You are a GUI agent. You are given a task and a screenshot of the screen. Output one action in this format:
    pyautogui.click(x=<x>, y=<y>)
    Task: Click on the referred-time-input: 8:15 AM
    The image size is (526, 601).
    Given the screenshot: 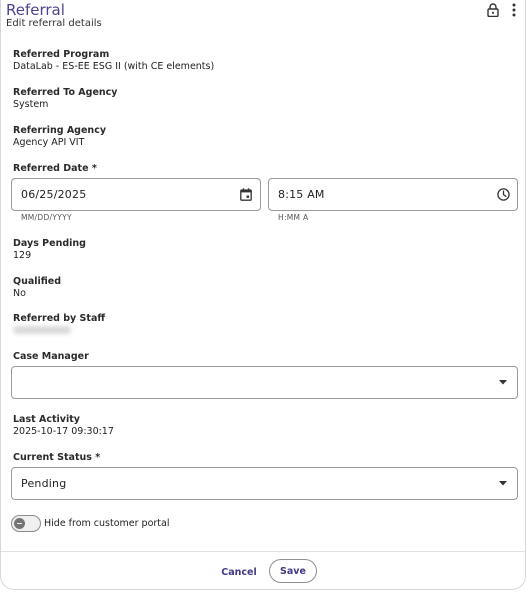 What is the action you would take?
    pyautogui.click(x=393, y=194)
    